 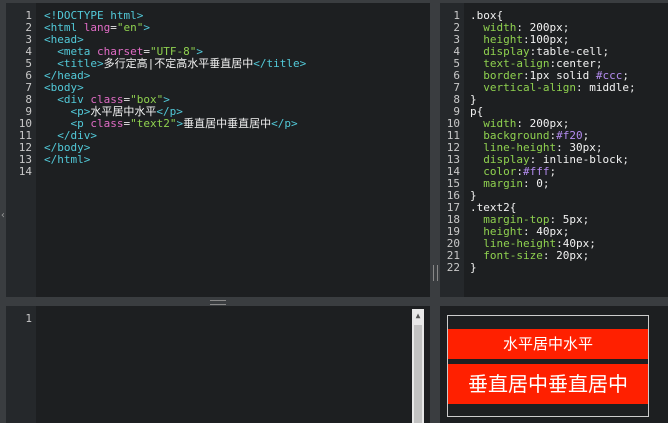 I want to click on vertical-splitter-handle, so click(x=435, y=273).